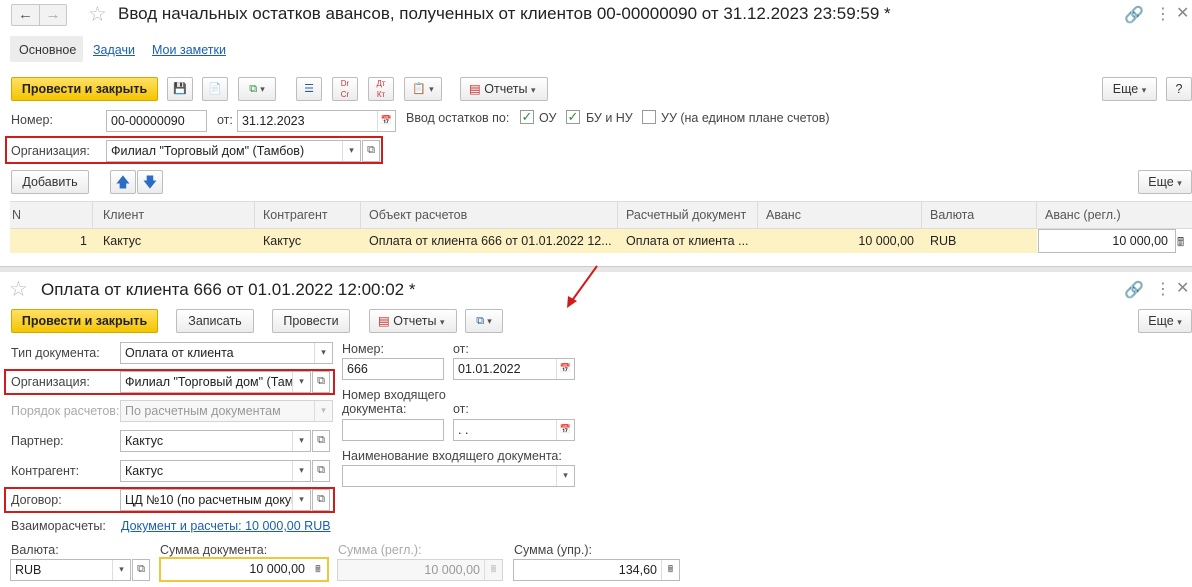 This screenshot has height=587, width=1192. What do you see at coordinates (489, 215) in the screenshot?
I see `col-settlement-object: Объект расчетов` at bounding box center [489, 215].